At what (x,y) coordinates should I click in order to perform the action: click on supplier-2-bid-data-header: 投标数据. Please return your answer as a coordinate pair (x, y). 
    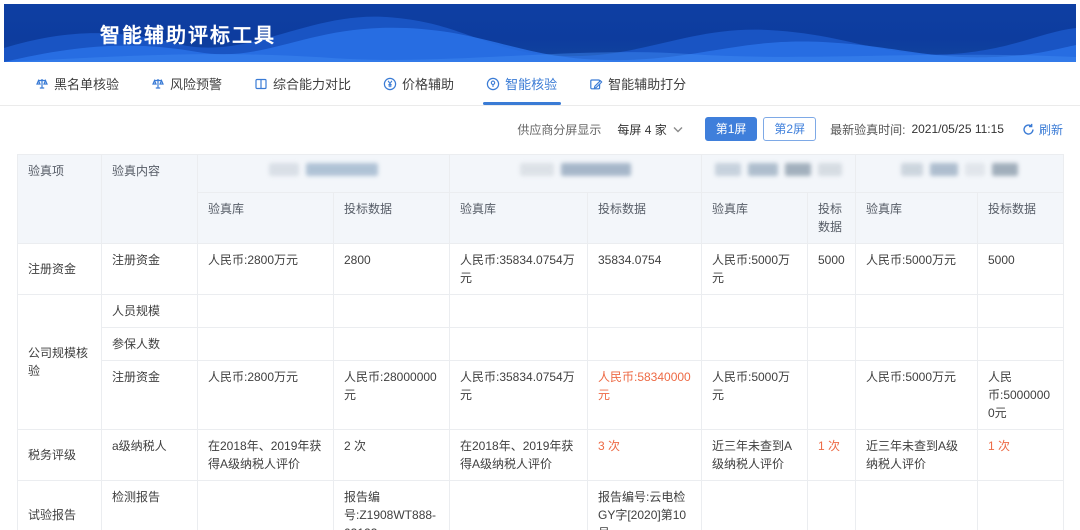
    Looking at the image, I should click on (644, 218).